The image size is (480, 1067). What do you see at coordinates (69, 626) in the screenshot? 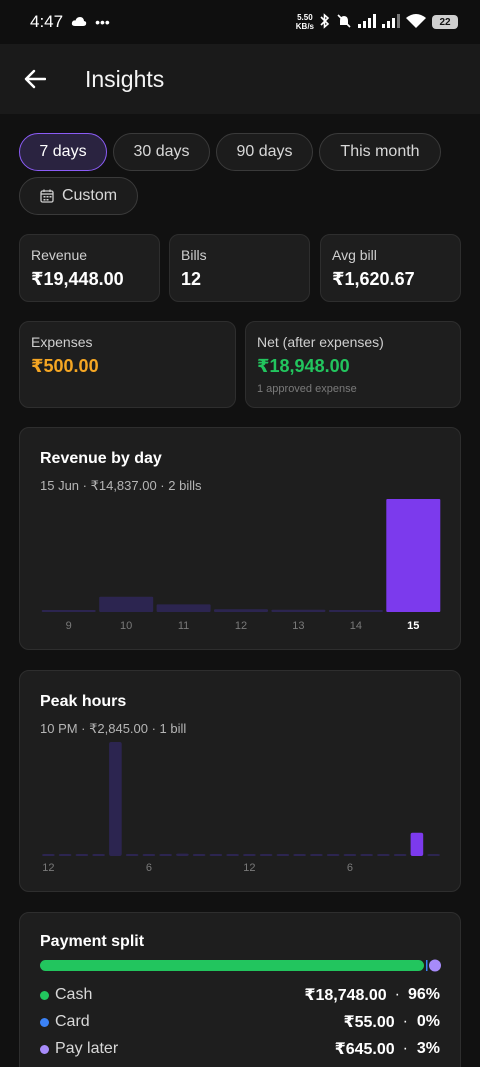
I see `x-tick-label: 9` at bounding box center [69, 626].